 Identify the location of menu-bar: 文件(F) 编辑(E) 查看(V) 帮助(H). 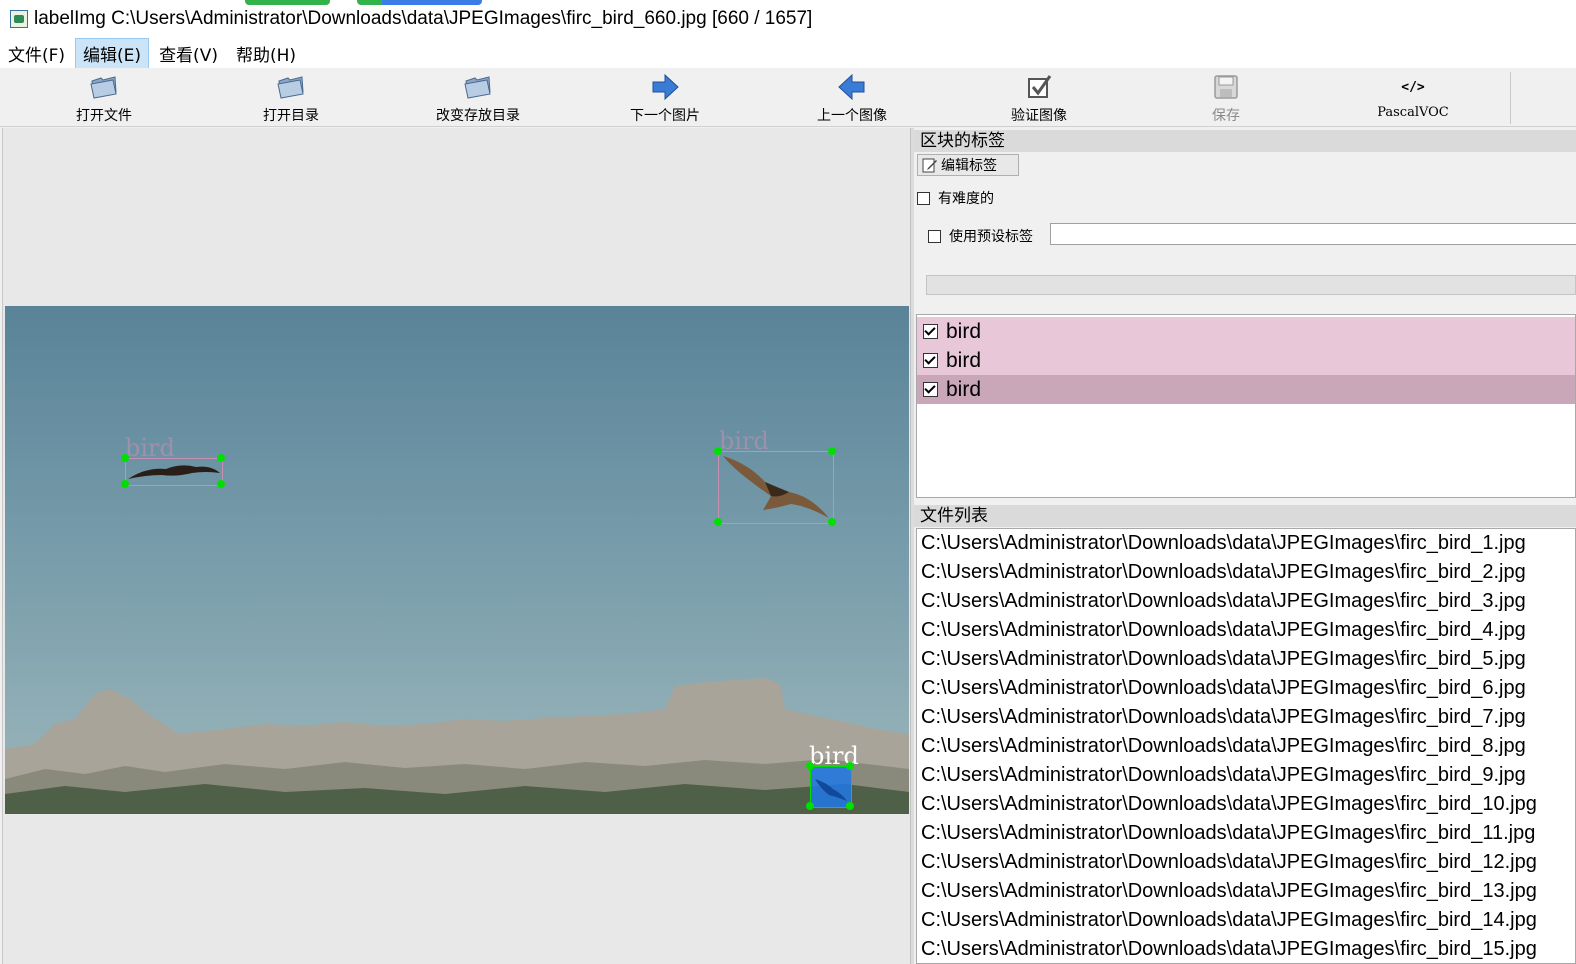
(788, 53).